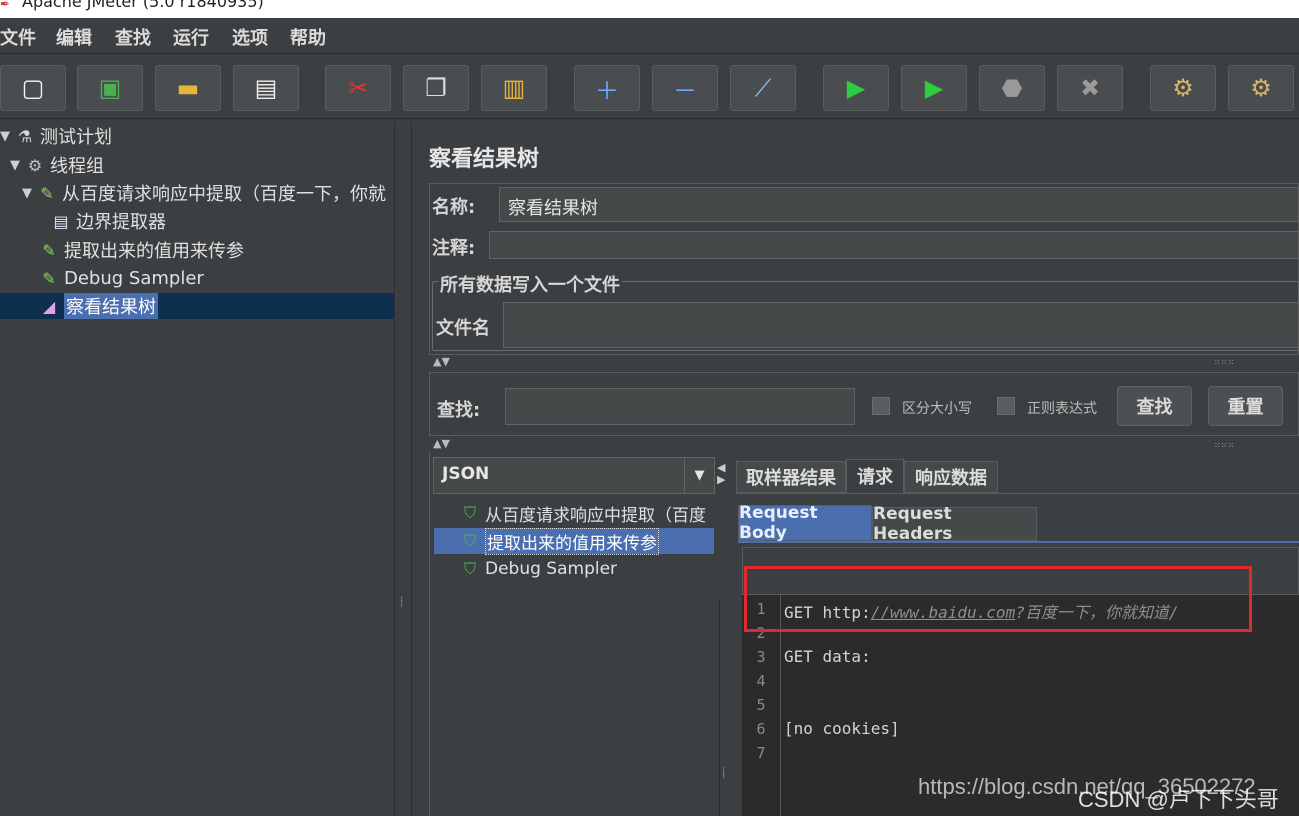  What do you see at coordinates (514, 88) in the screenshot?
I see `paste-icon: ▥` at bounding box center [514, 88].